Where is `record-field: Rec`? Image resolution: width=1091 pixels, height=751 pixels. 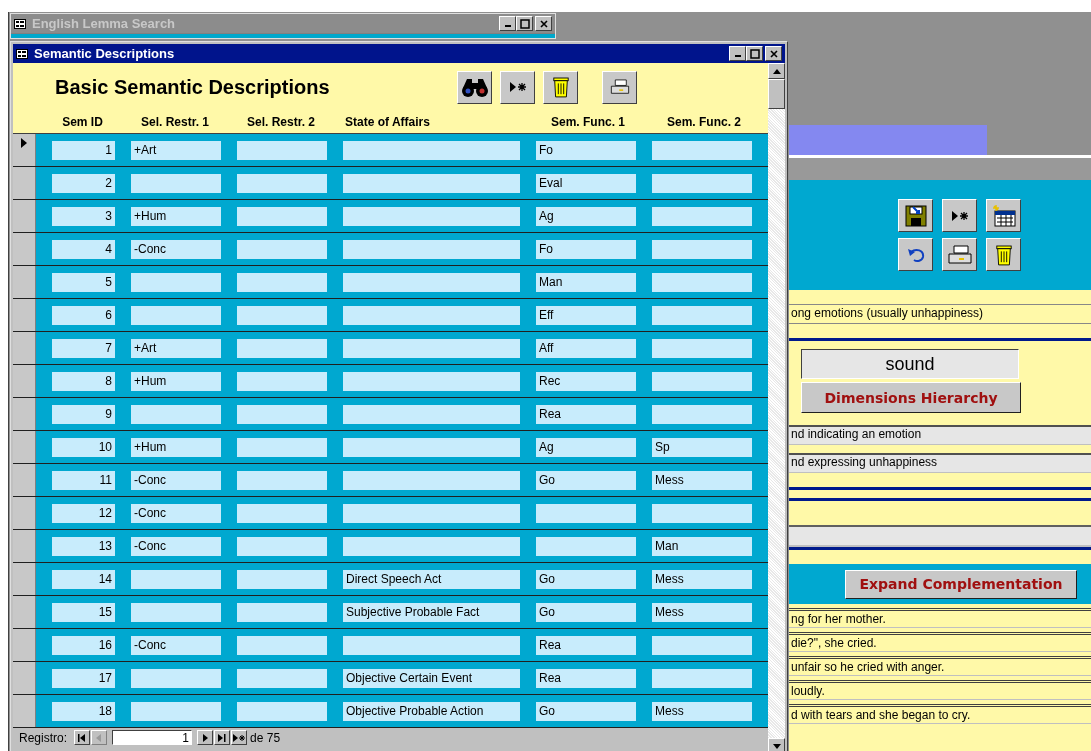
record-field: Rec is located at coordinates (586, 381).